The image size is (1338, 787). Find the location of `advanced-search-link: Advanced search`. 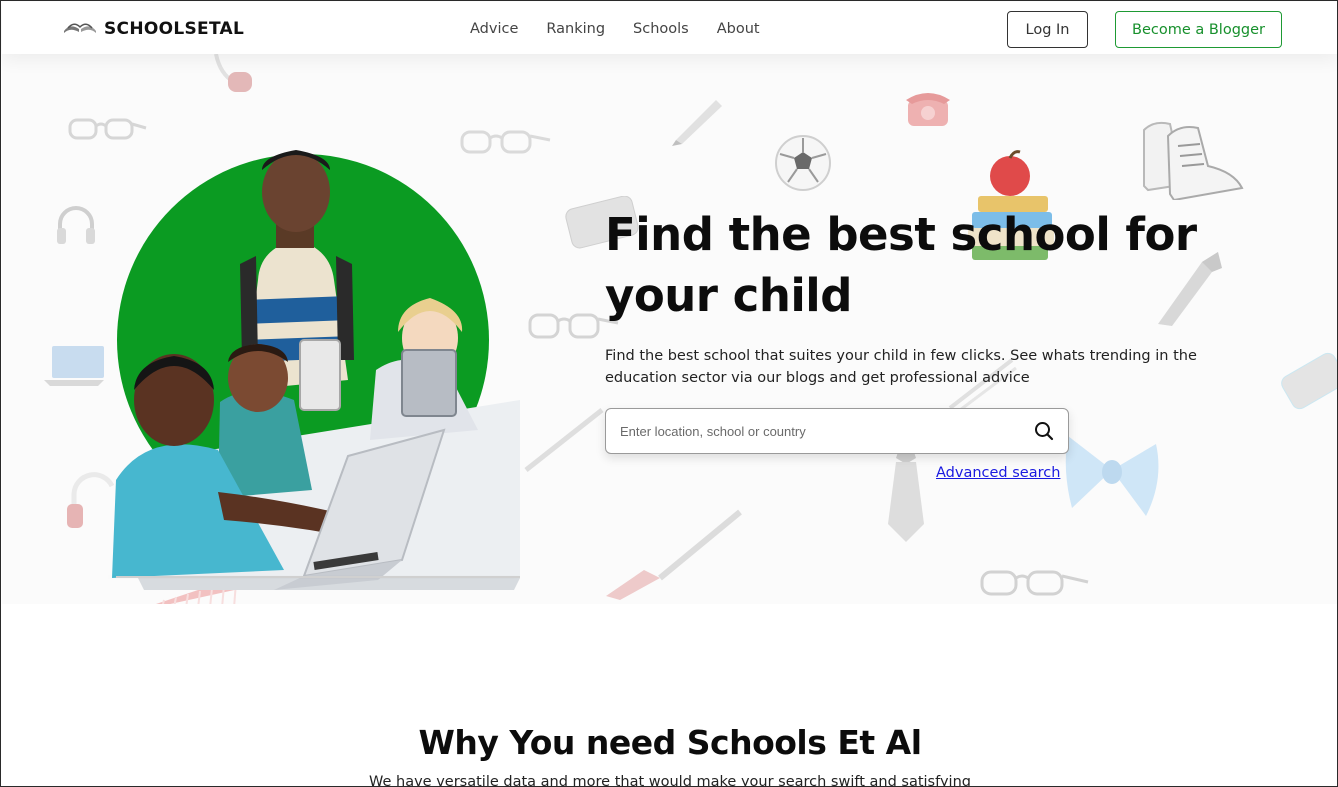

advanced-search-link: Advanced search is located at coordinates (998, 473).